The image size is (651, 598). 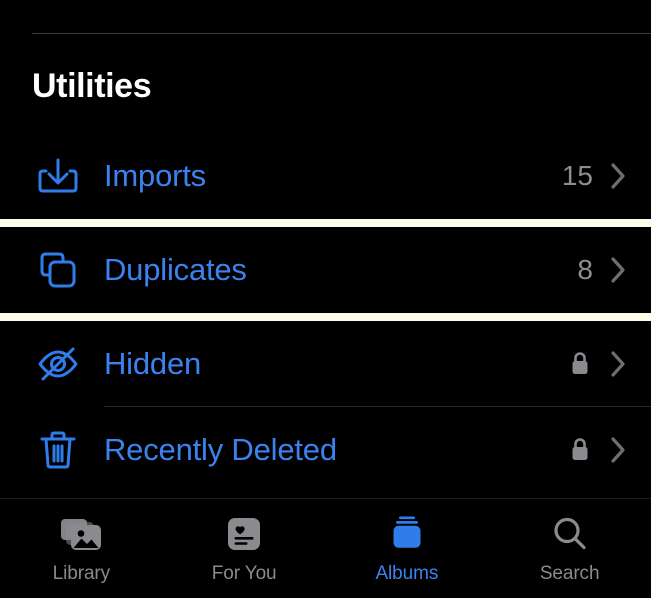 What do you see at coordinates (58, 364) in the screenshot?
I see `eye-slash-icon` at bounding box center [58, 364].